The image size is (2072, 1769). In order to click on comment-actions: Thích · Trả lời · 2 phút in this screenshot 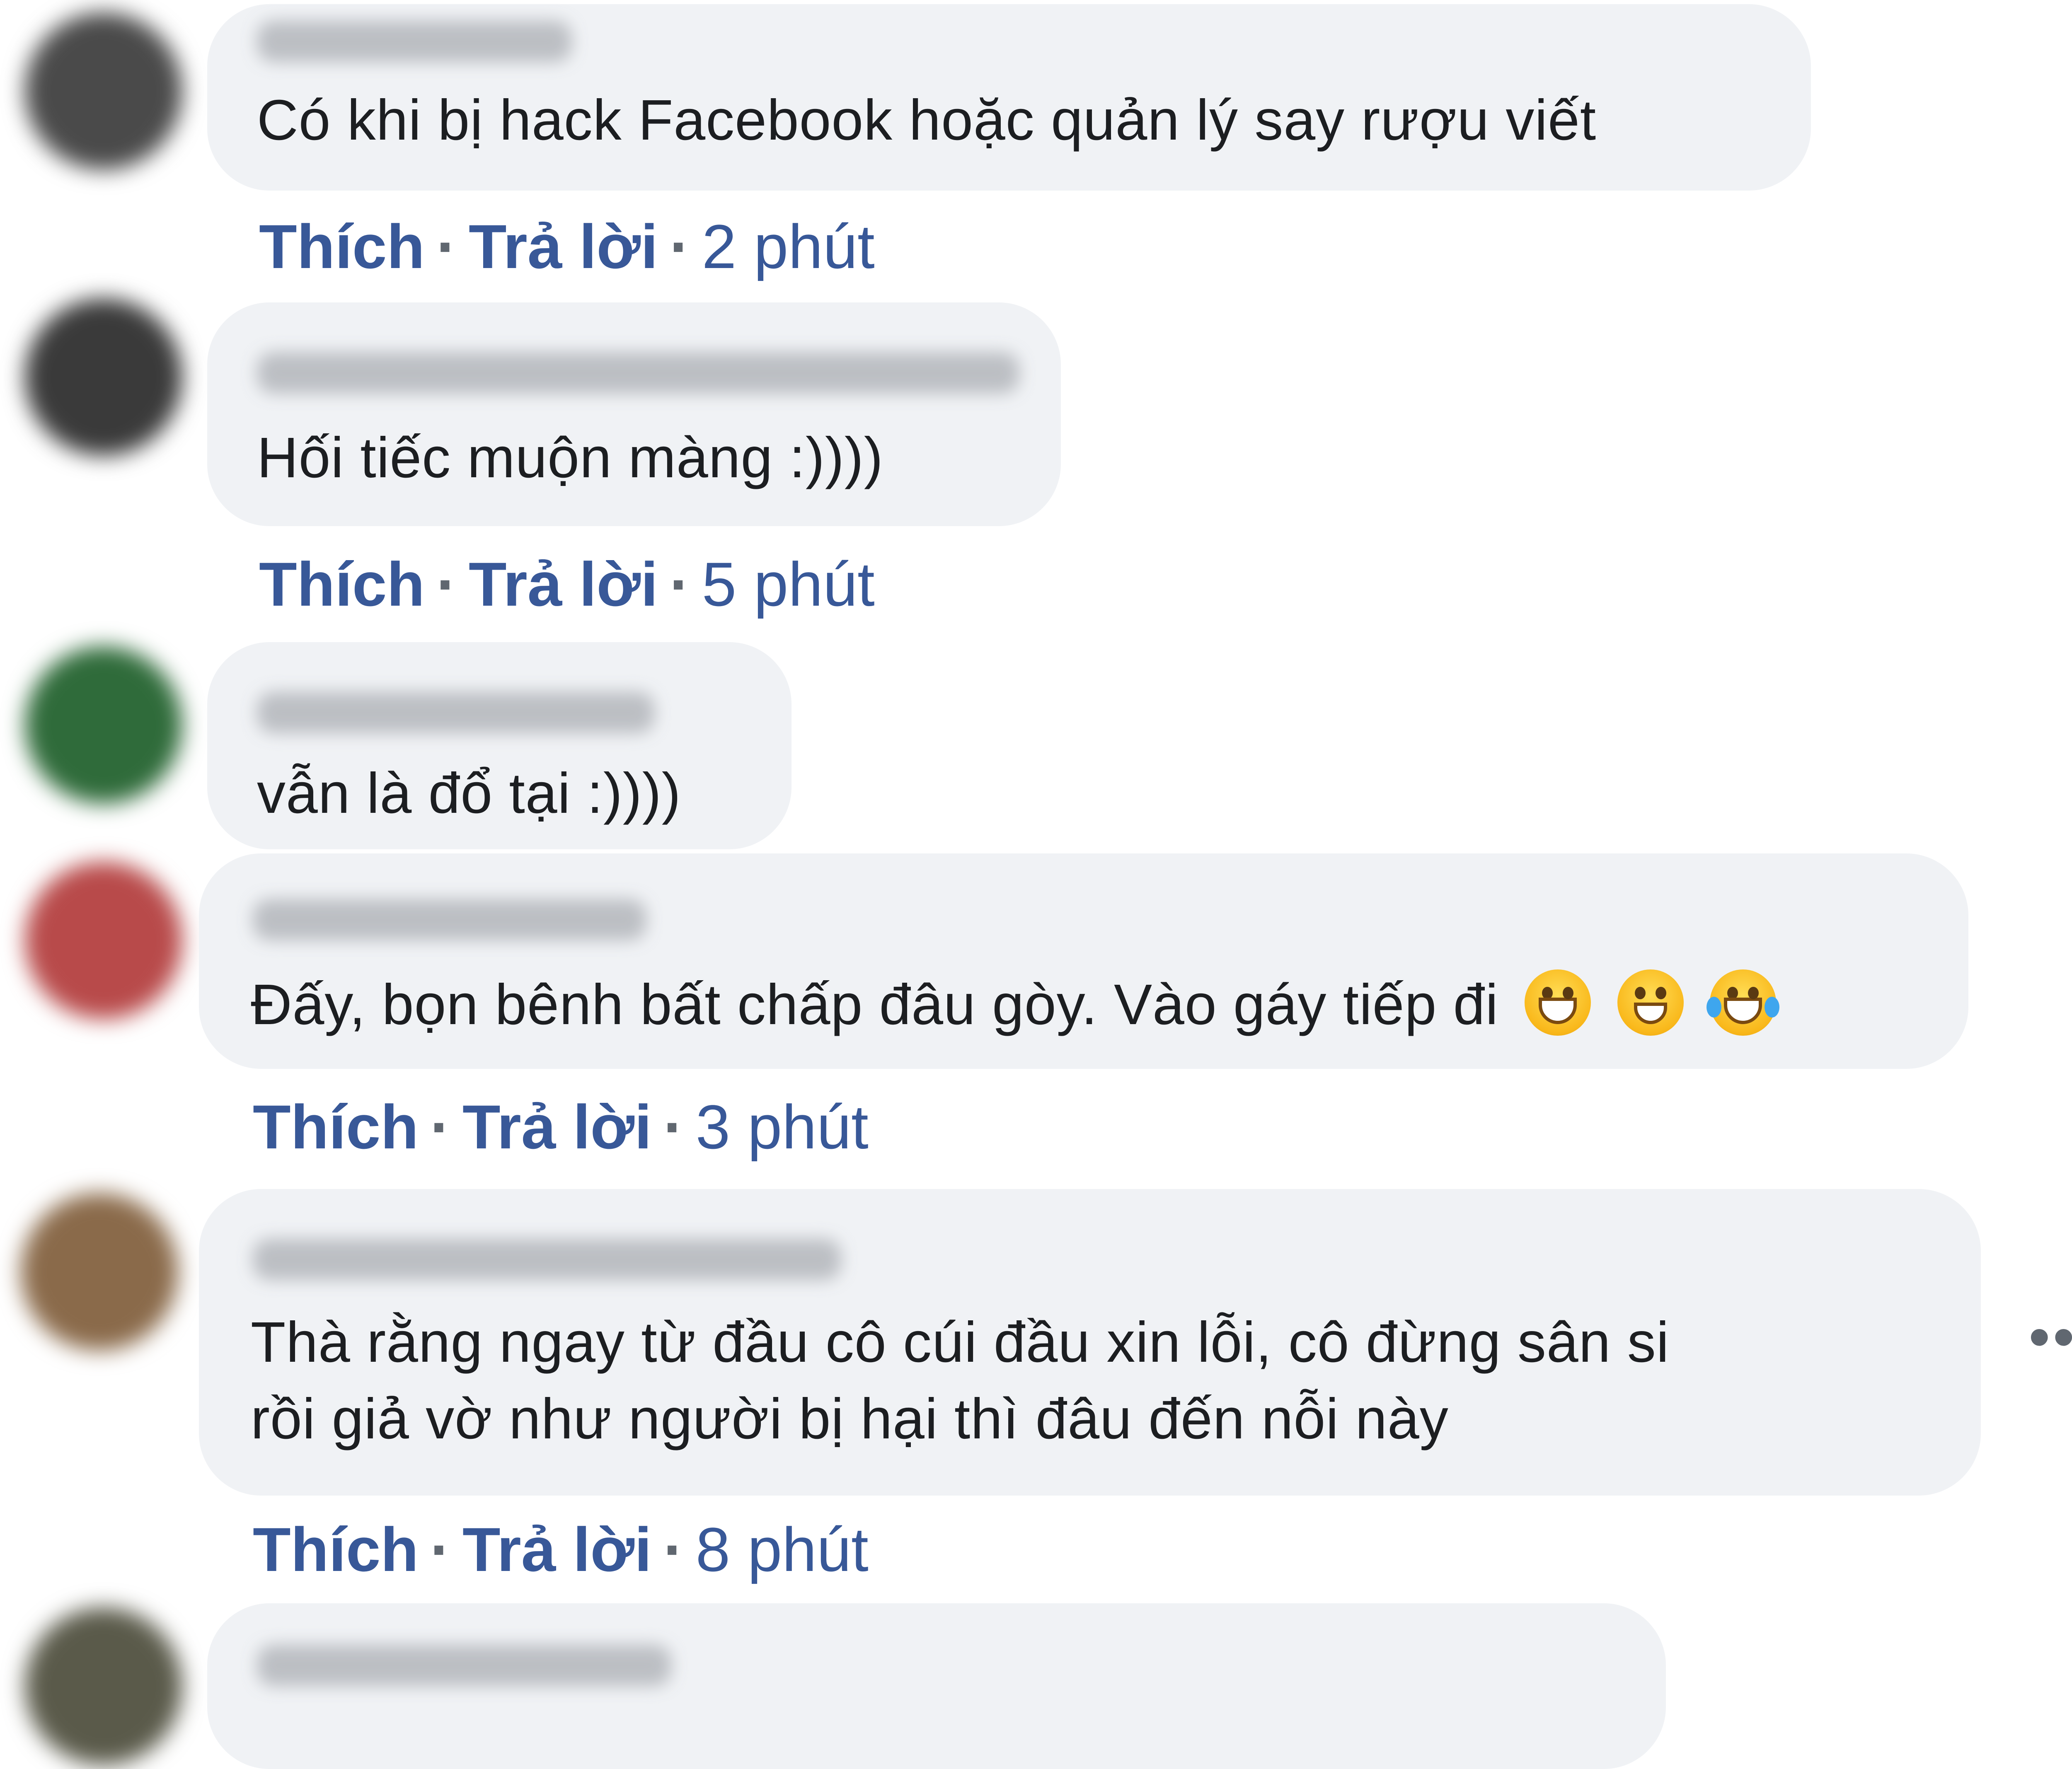, I will do `click(567, 247)`.